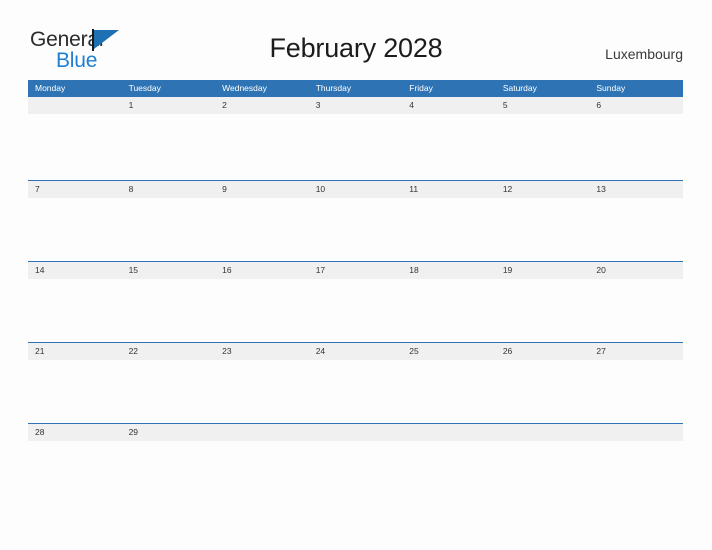 The image size is (712, 550). I want to click on calendar-week-row: 7 8 9 10 11 12 13, so click(355, 220).